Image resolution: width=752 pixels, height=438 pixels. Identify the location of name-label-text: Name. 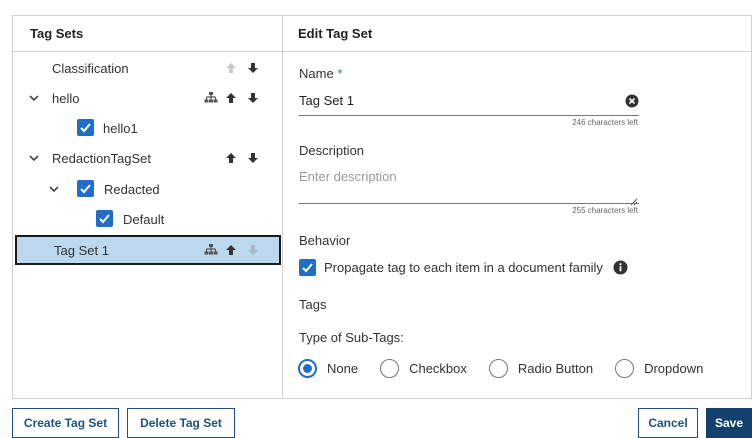
(316, 73).